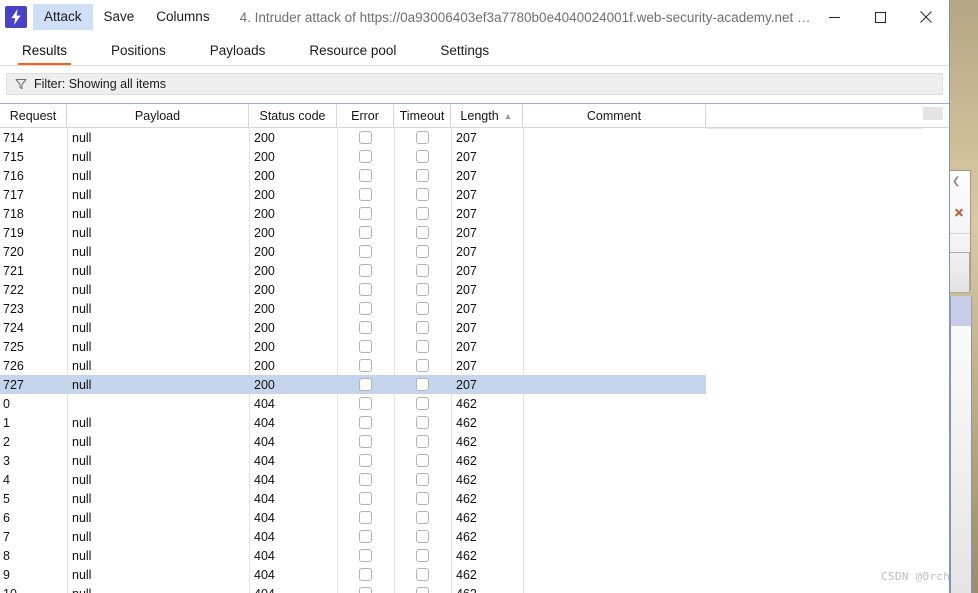 This screenshot has height=593, width=978. I want to click on column-header-request: Request, so click(33, 116).